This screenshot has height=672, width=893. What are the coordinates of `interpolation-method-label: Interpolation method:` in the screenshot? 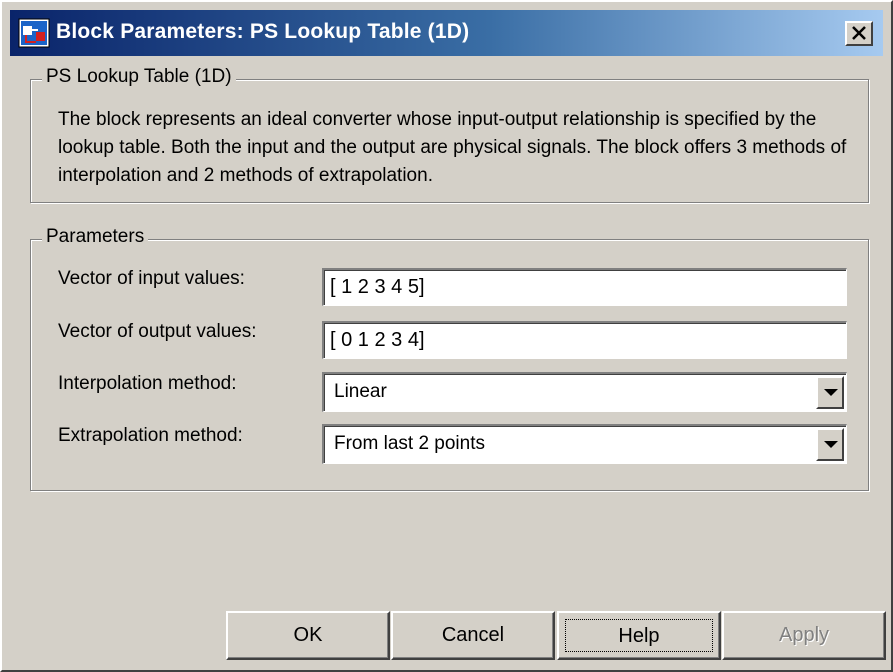 It's located at (147, 383).